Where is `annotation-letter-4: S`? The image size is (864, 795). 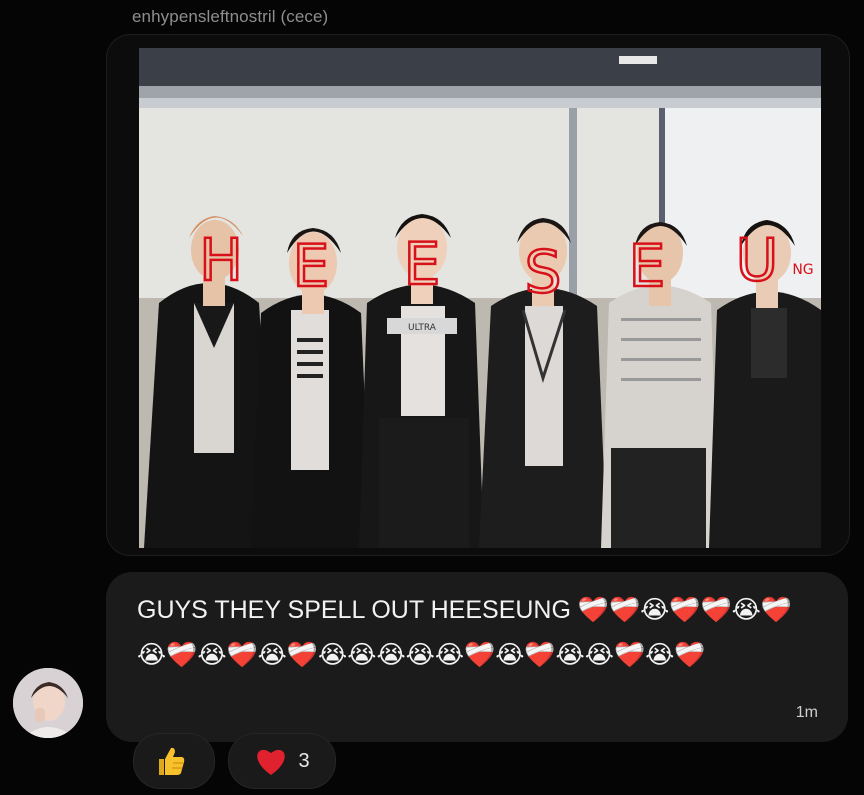
annotation-letter-4: S is located at coordinates (543, 272).